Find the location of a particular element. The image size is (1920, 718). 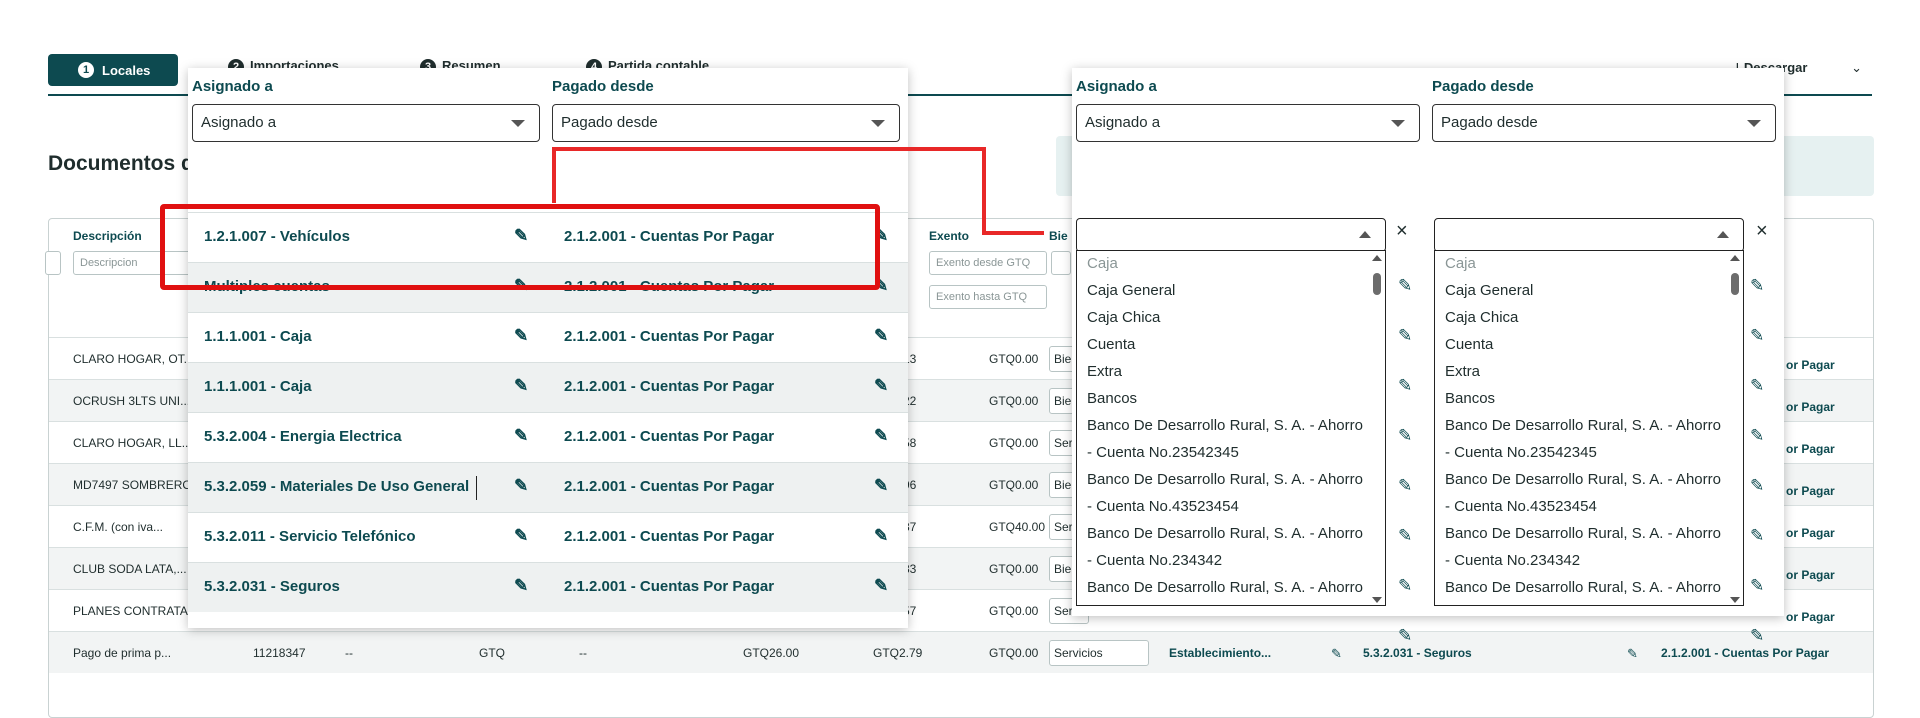

pagado-label: Pagado desde is located at coordinates (603, 86).